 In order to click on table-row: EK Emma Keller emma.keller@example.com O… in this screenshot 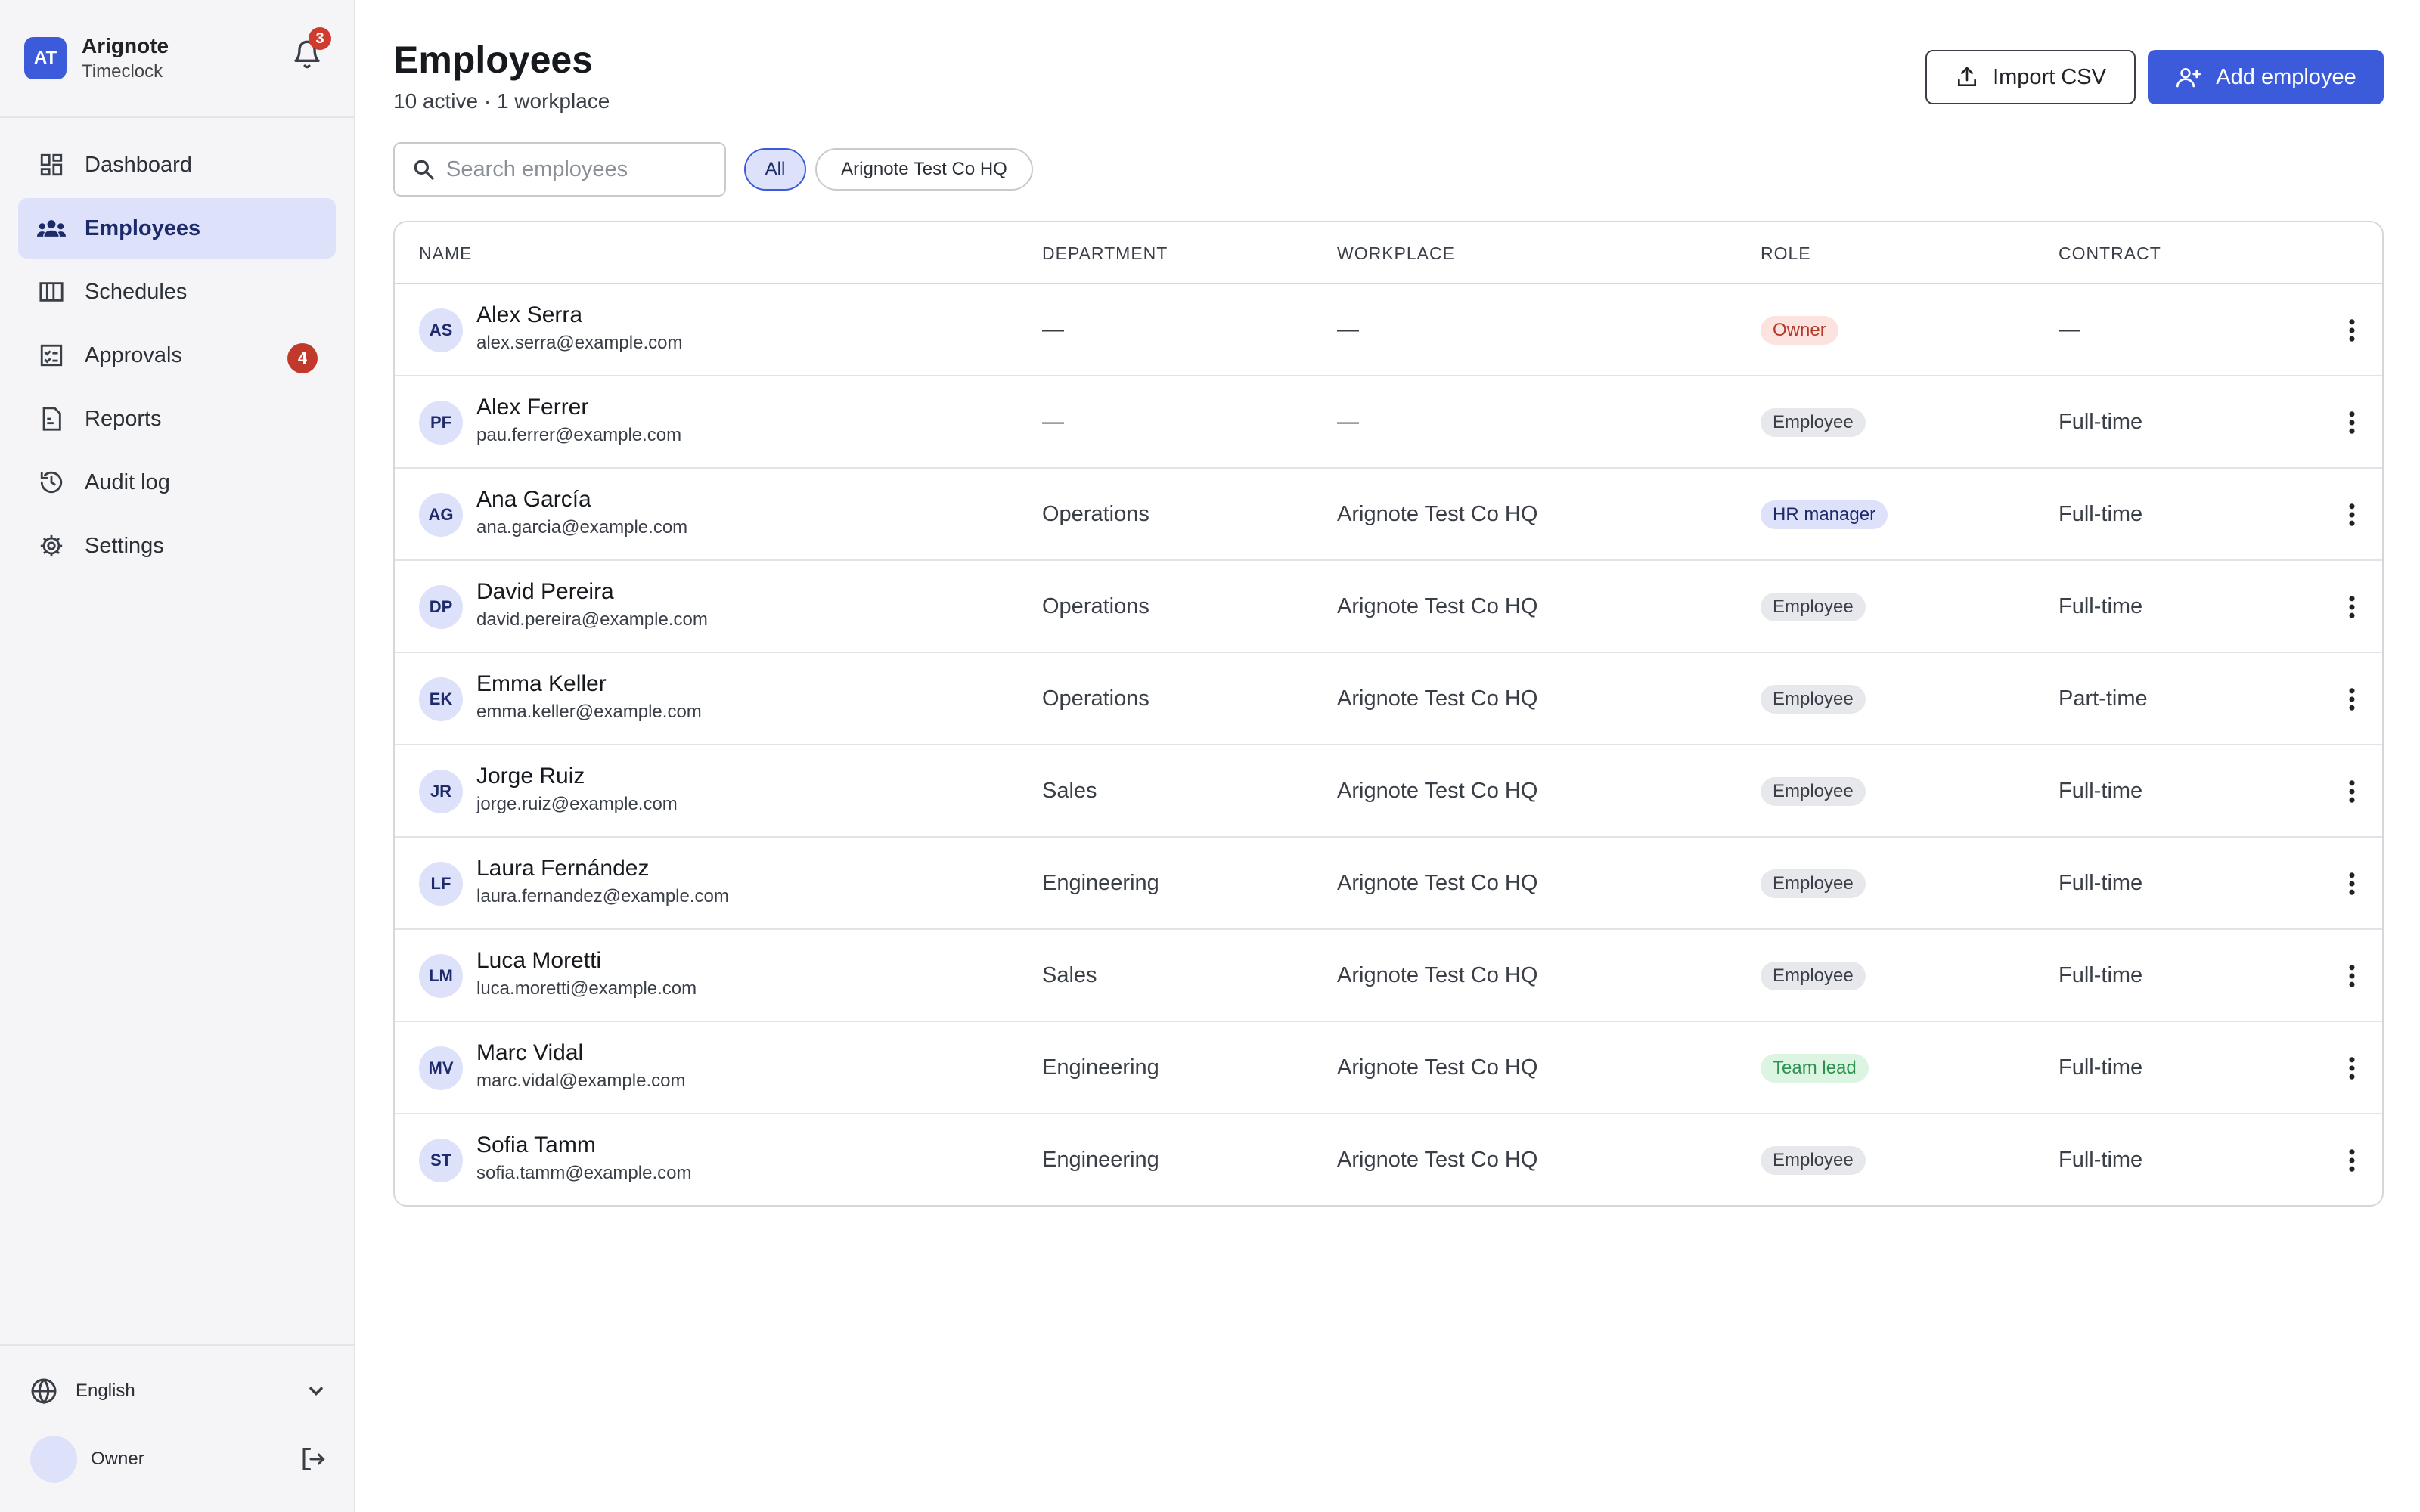, I will do `click(1388, 699)`.